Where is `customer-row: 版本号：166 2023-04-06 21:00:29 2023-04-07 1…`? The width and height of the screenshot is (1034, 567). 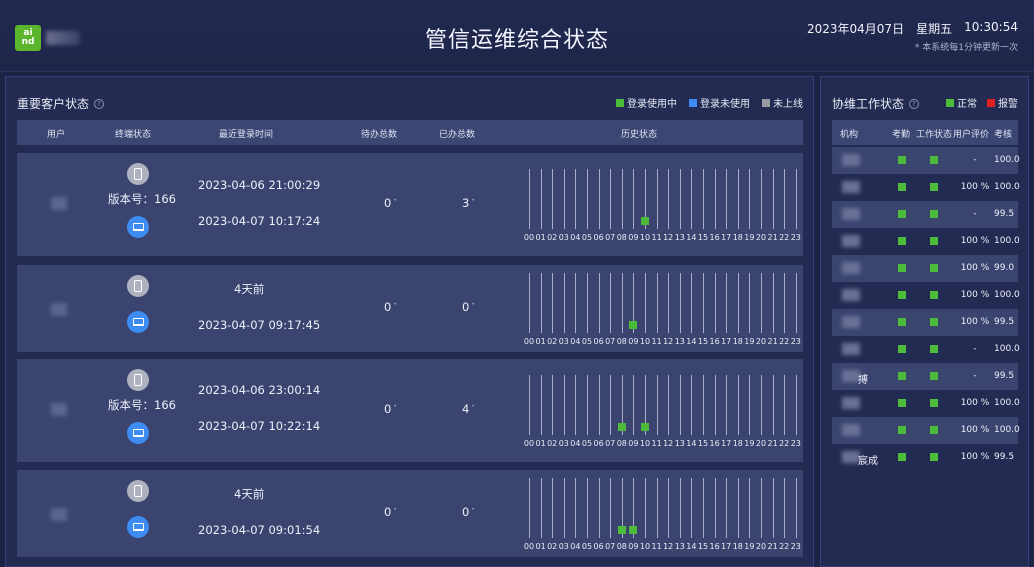
customer-row: 版本号：166 2023-04-06 21:00:29 2023-04-07 1… is located at coordinates (410, 204).